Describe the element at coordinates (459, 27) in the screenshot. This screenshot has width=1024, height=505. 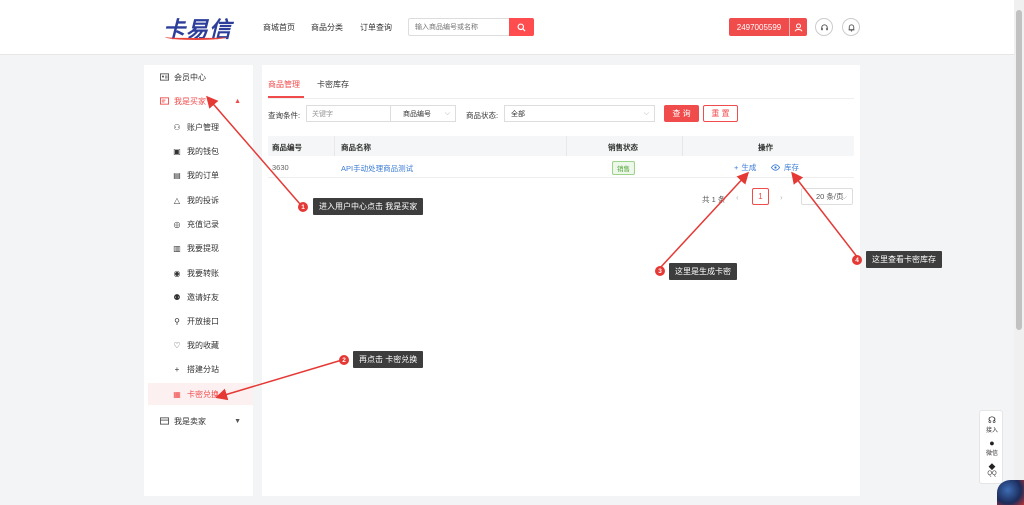
I see `search-input` at that location.